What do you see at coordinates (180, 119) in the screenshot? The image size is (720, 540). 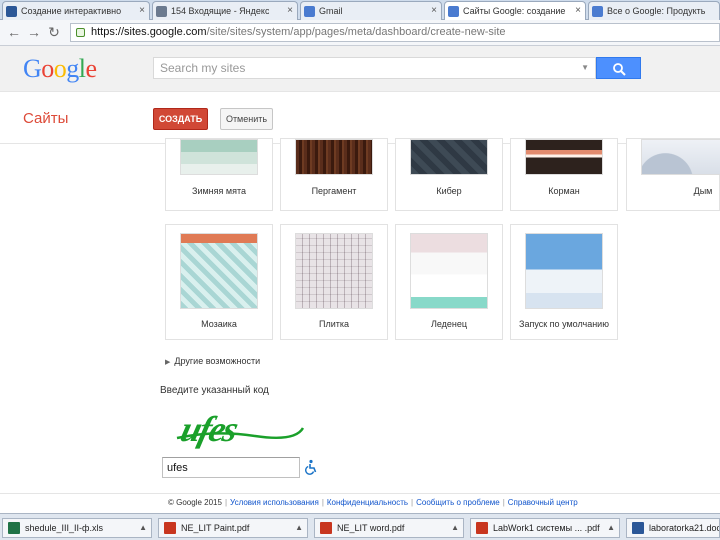 I see `create-button: СОЗДАТЬ` at bounding box center [180, 119].